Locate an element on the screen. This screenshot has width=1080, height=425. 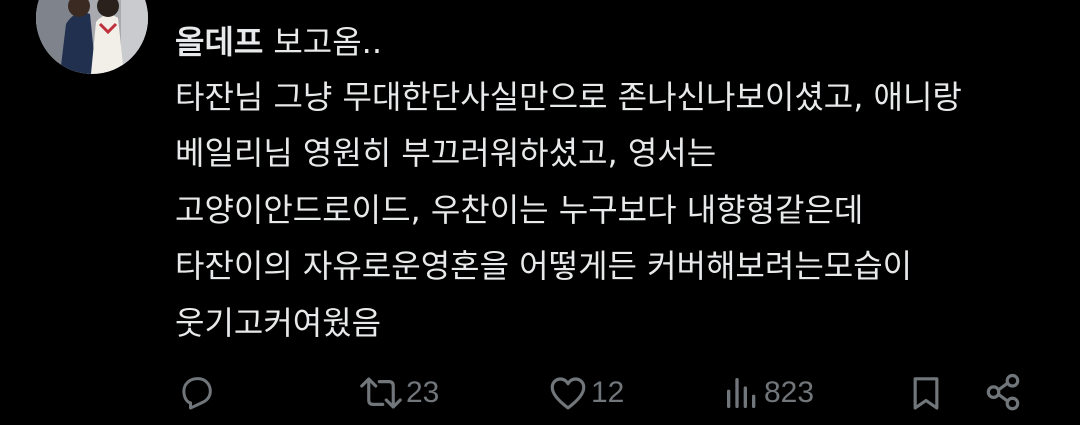
post-text-line: 타잔이의 자유로운영혼을 어떻게든 커버해보려는모습이 is located at coordinates (544, 266).